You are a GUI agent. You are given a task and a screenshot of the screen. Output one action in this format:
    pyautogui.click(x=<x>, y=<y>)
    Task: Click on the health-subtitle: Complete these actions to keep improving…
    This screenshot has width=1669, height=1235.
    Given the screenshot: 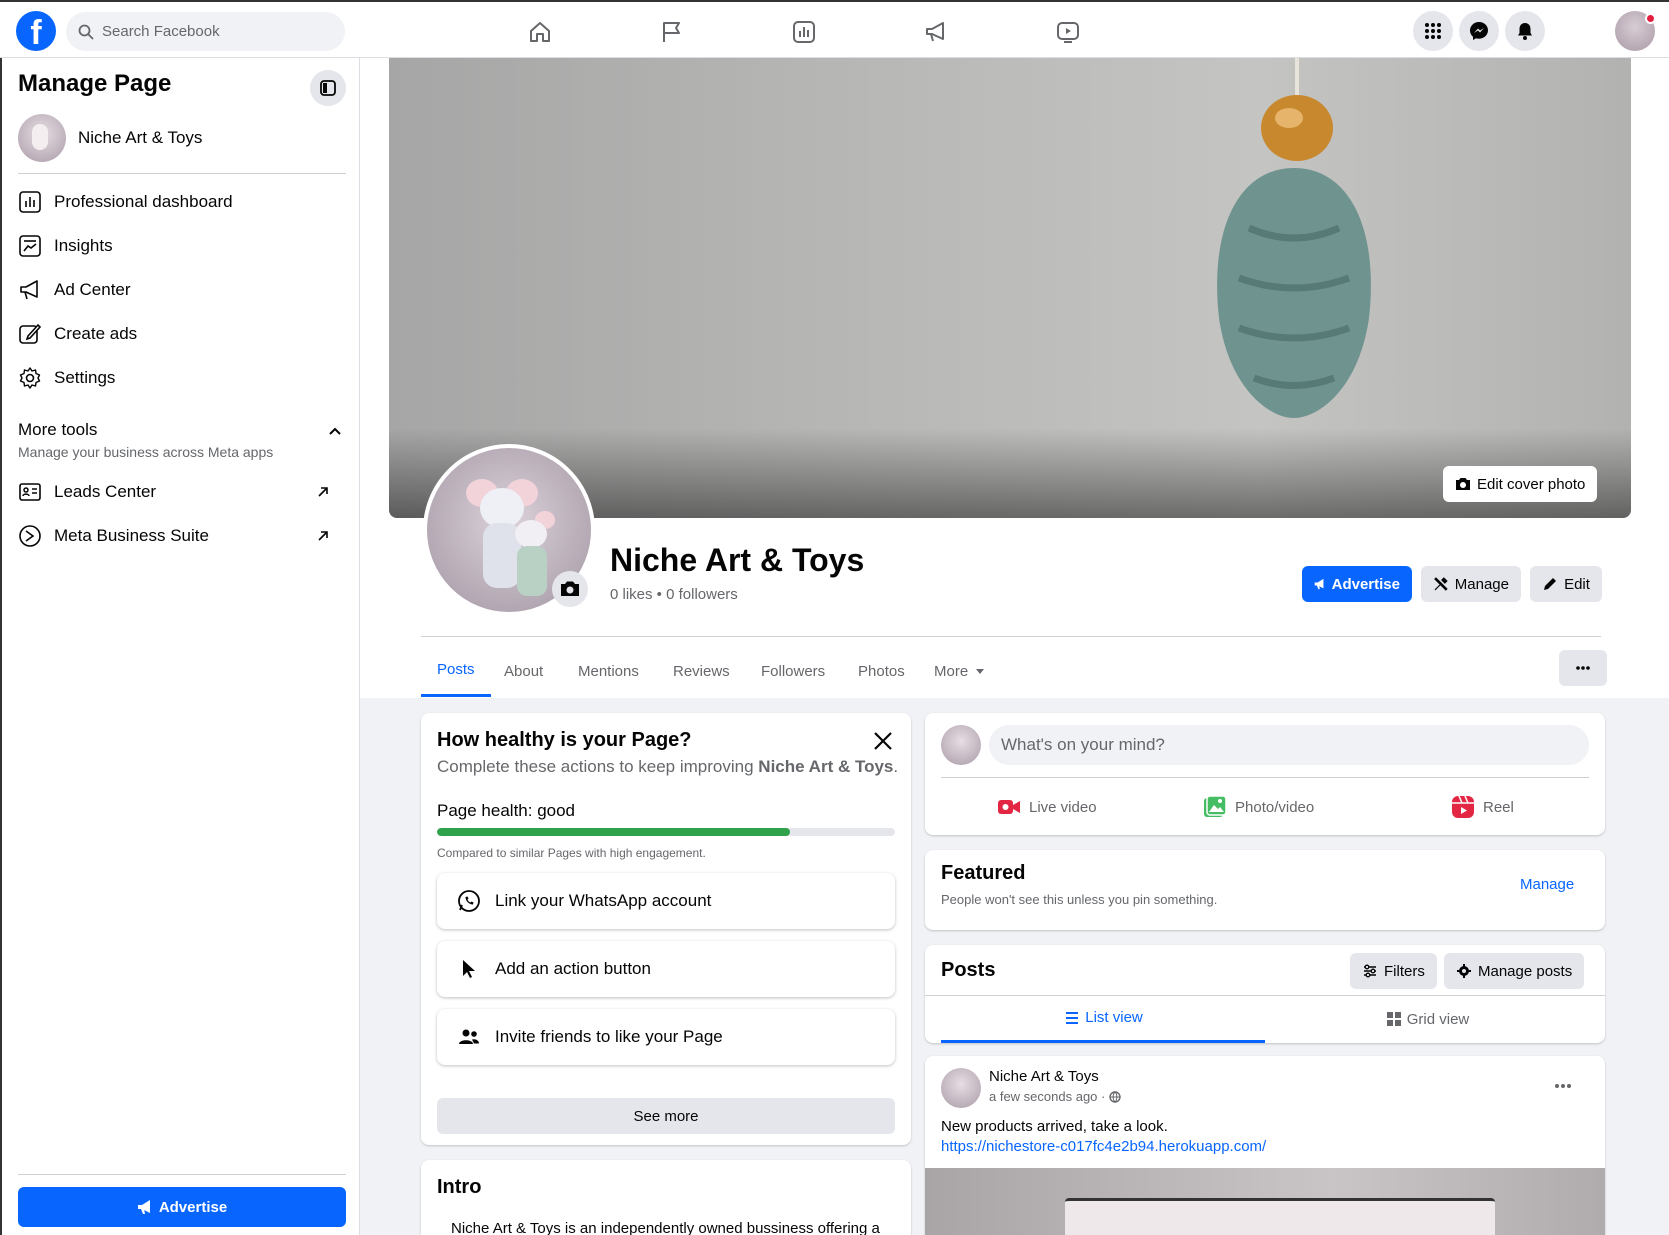 What is the action you would take?
    pyautogui.click(x=667, y=767)
    